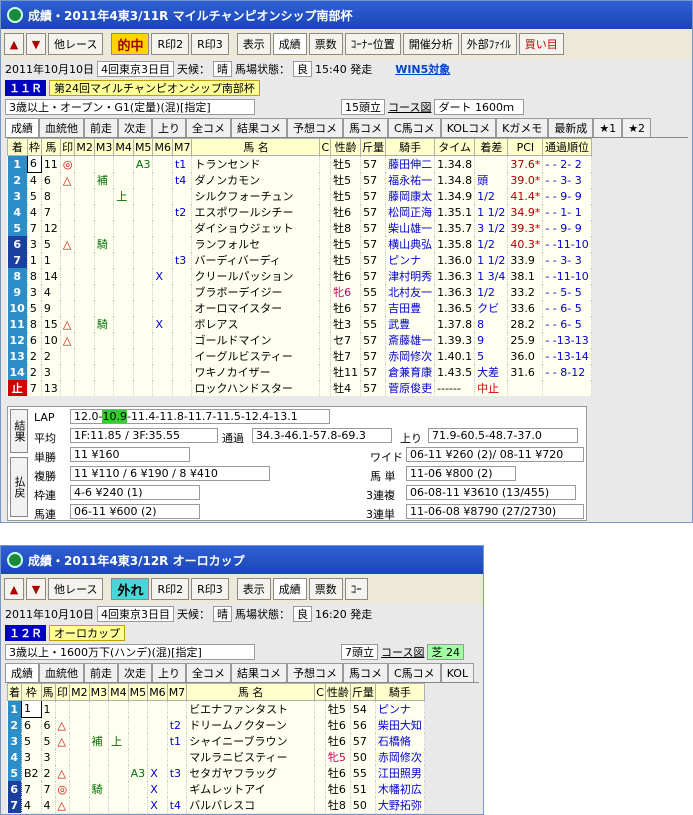  I want to click on external-file-button: 外部ﾌｧｲﾙ, so click(488, 44).